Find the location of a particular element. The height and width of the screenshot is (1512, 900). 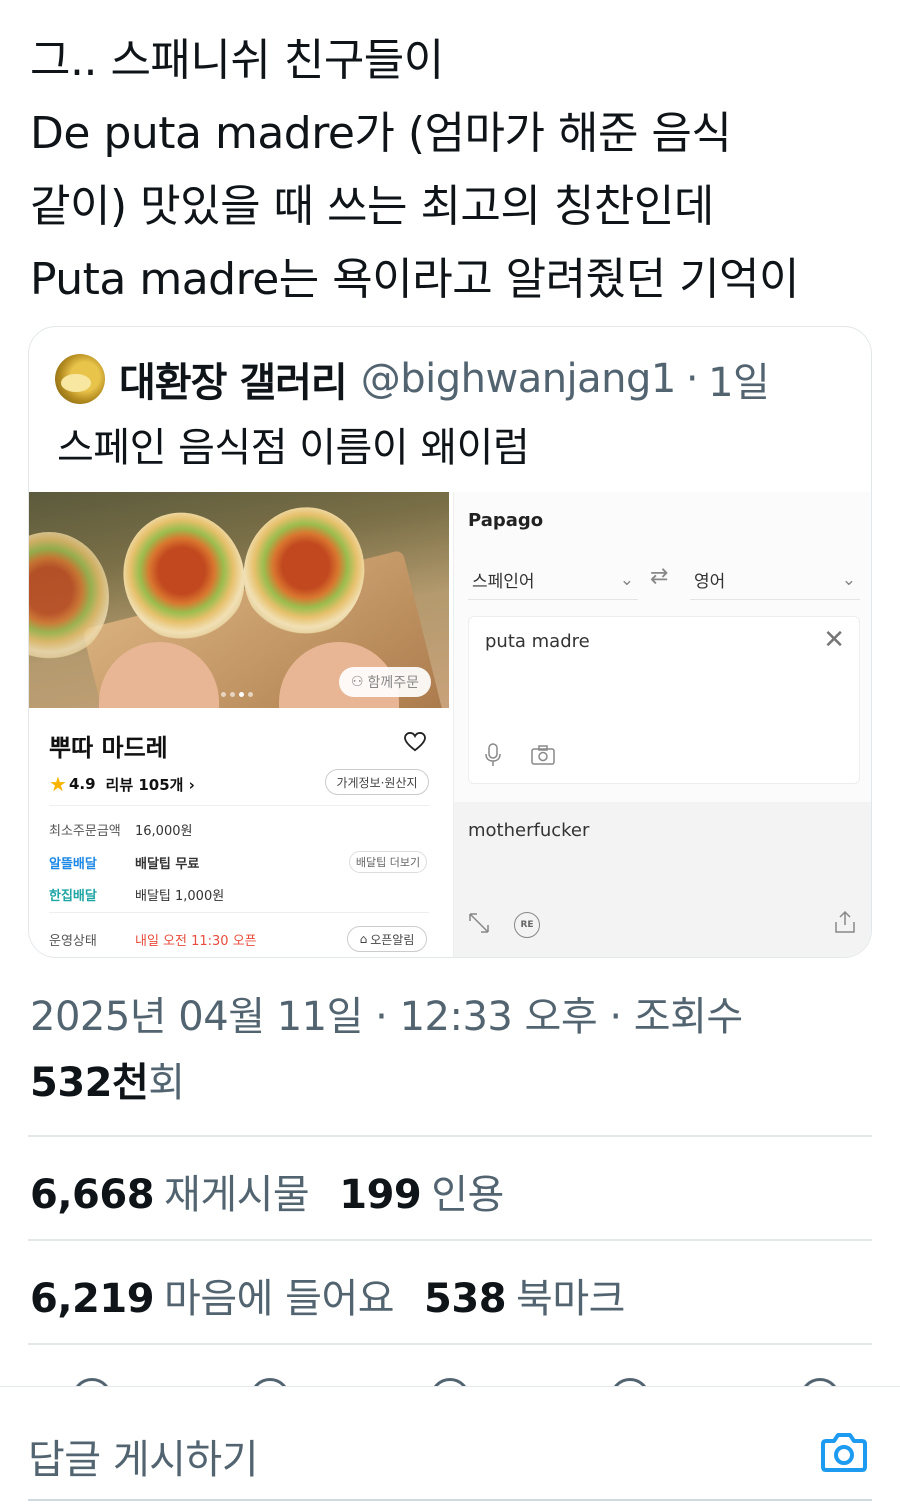

hanjip-value: 배달팁 1,000원 is located at coordinates (180, 896).